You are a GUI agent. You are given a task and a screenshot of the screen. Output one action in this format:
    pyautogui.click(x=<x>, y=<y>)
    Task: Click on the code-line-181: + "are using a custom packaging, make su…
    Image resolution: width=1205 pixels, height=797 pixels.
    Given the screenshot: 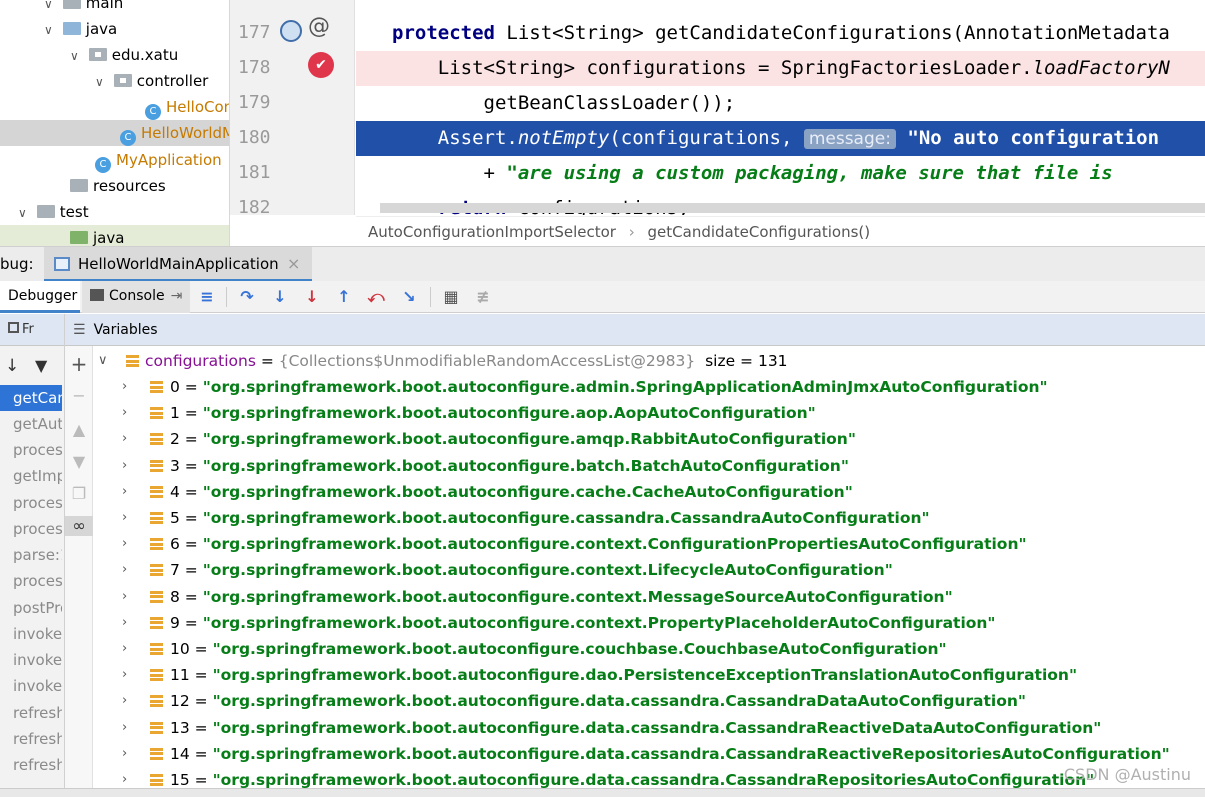 What is the action you would take?
    pyautogui.click(x=752, y=173)
    